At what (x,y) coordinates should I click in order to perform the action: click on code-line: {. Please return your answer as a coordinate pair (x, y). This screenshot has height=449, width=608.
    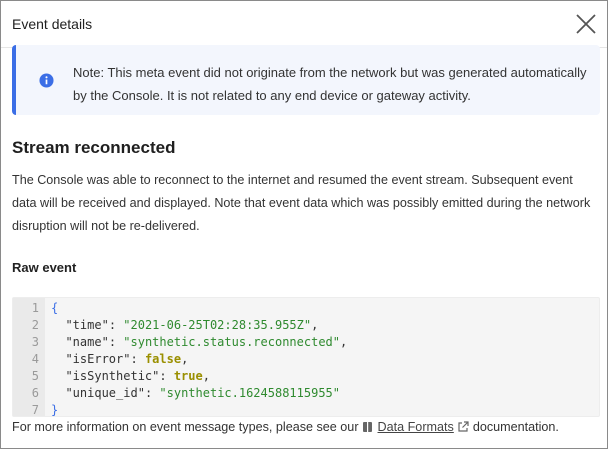
    Looking at the image, I should click on (199, 308).